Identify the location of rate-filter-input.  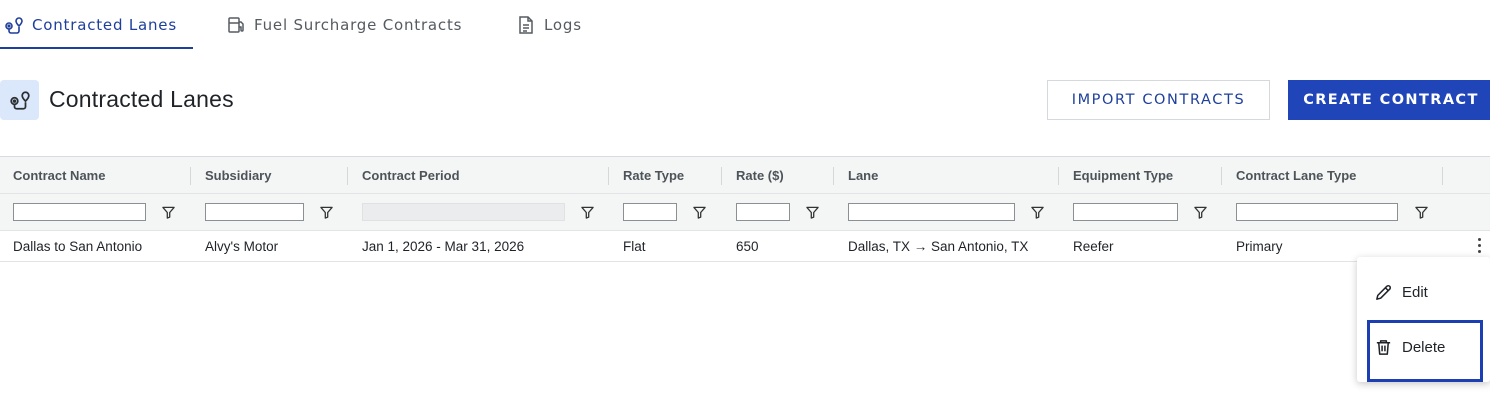
(763, 212).